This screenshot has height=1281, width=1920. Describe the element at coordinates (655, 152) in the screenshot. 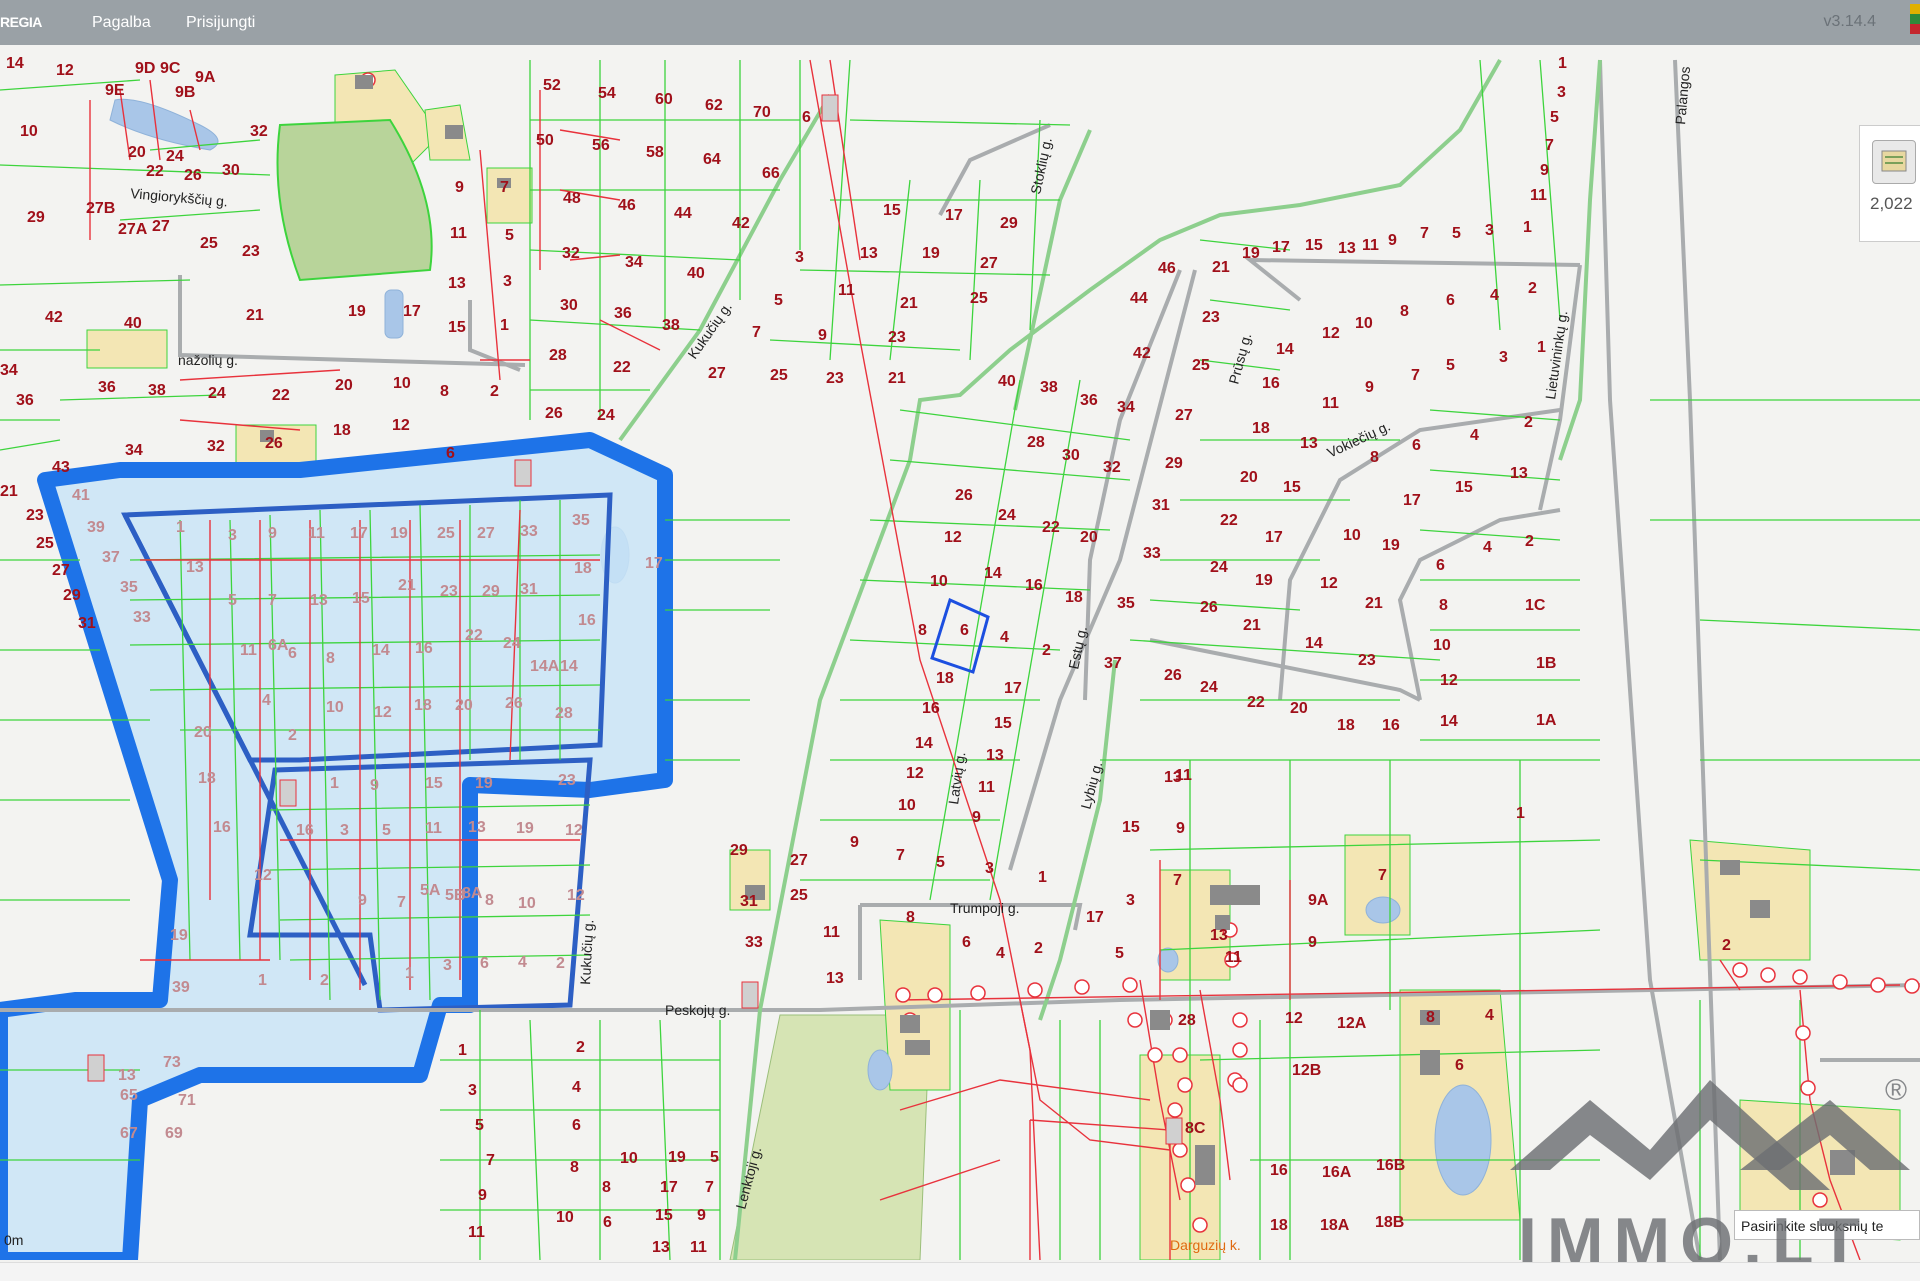

I see `plot-number-label: 58` at that location.